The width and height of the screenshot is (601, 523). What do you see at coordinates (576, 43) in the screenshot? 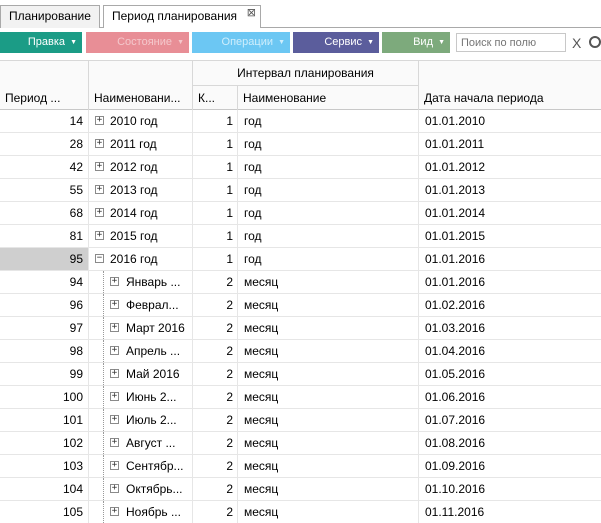
I see `clear-search-icon: X` at bounding box center [576, 43].